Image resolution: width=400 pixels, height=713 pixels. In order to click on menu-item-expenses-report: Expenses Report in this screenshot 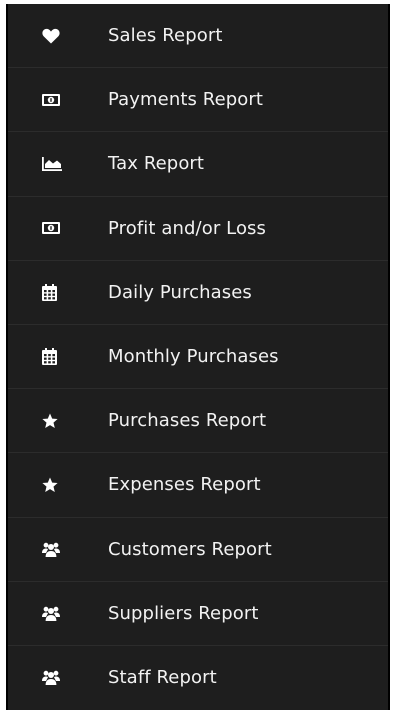, I will do `click(198, 485)`.